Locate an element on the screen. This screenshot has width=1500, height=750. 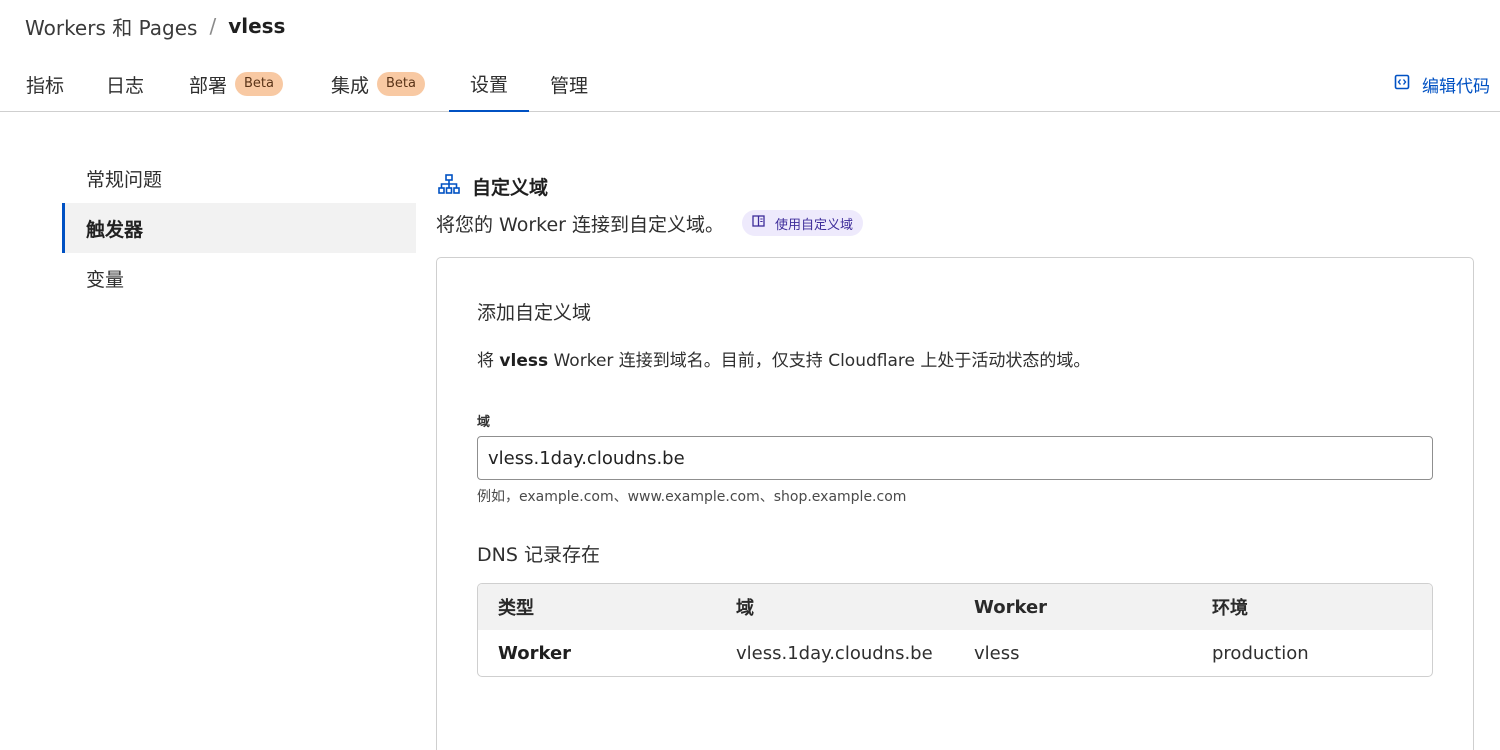
section-description: 将您的 Worker 连接到自定义域。 使用自定义域 is located at coordinates (650, 223).